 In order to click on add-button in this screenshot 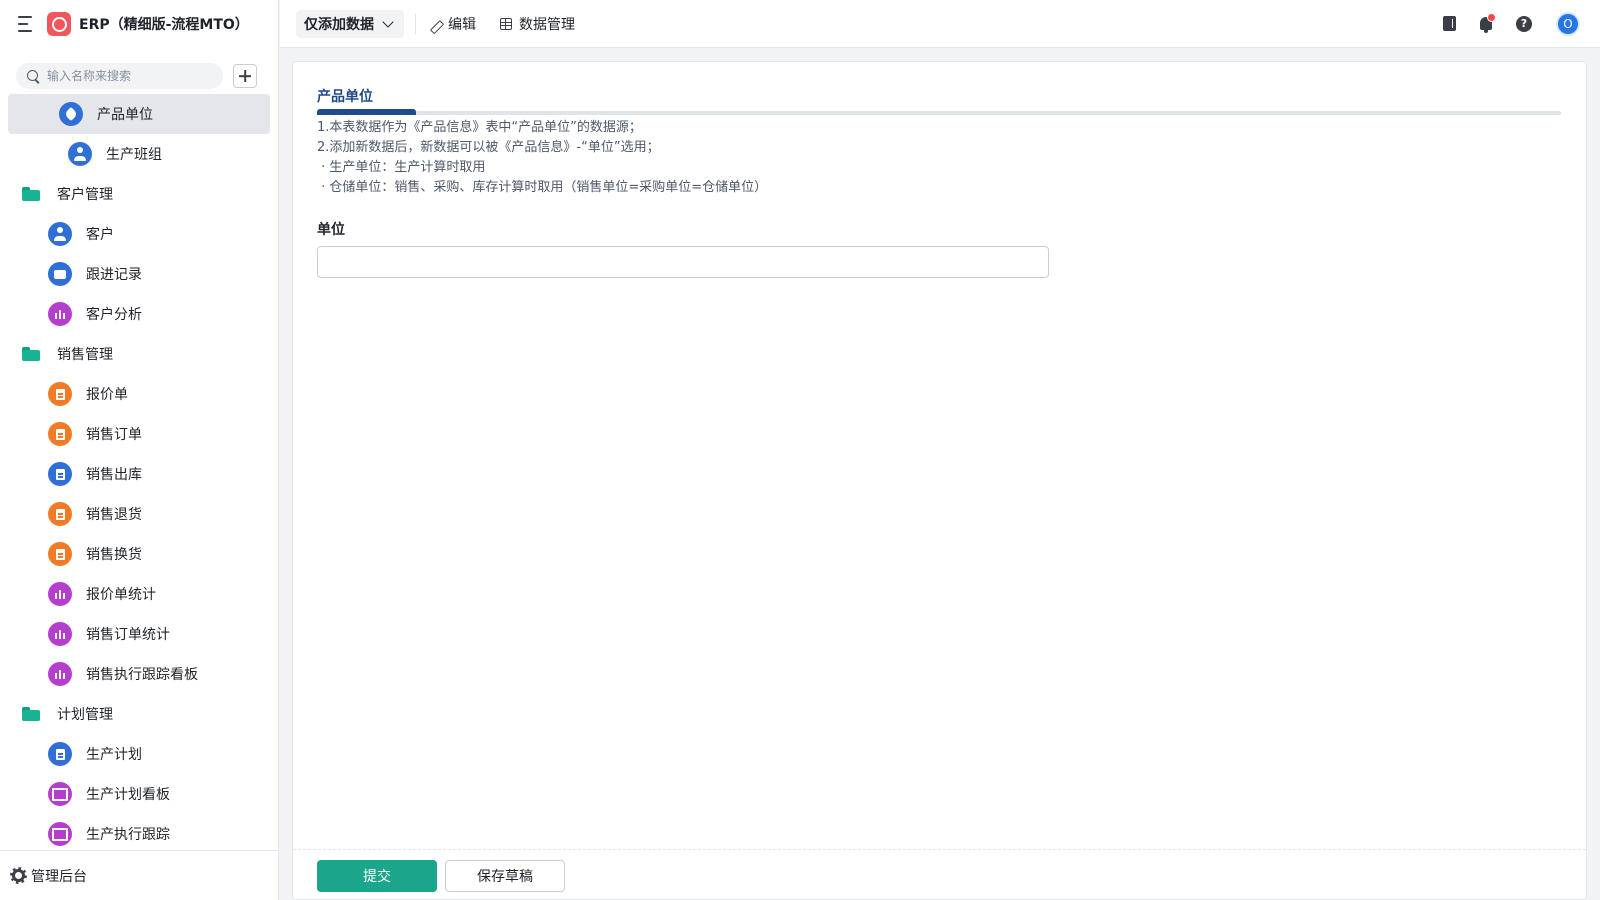, I will do `click(245, 76)`.